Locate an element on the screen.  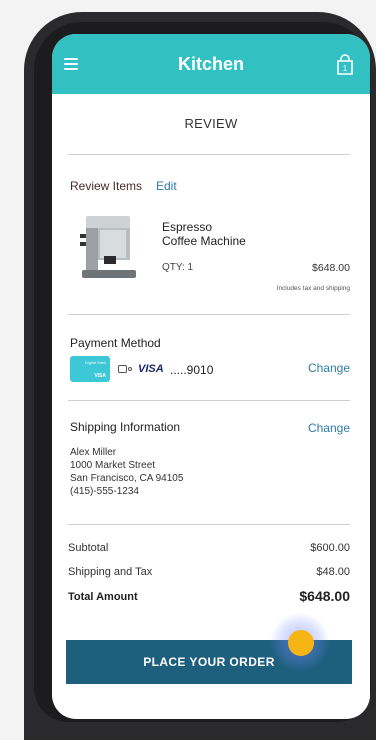
edit-items-link: Edit is located at coordinates (166, 186).